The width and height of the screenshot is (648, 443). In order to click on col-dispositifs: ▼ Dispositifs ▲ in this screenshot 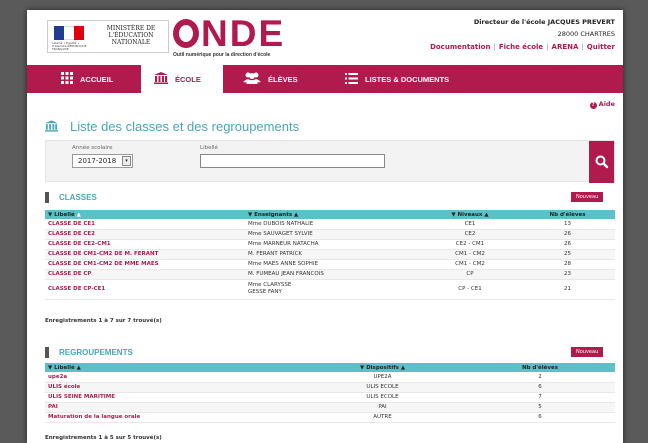, I will do `click(382, 367)`.